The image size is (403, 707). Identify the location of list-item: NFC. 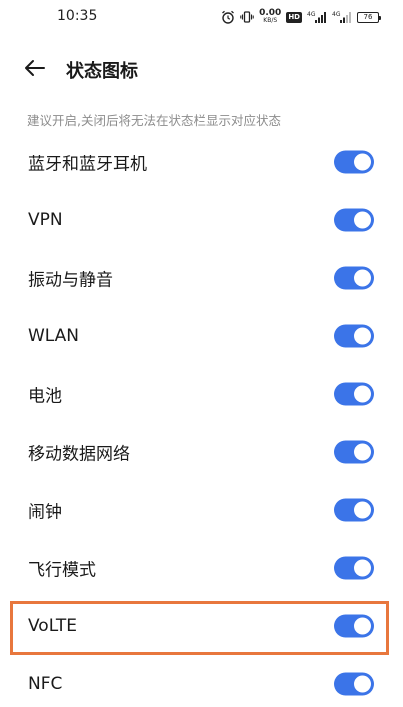
(201, 681).